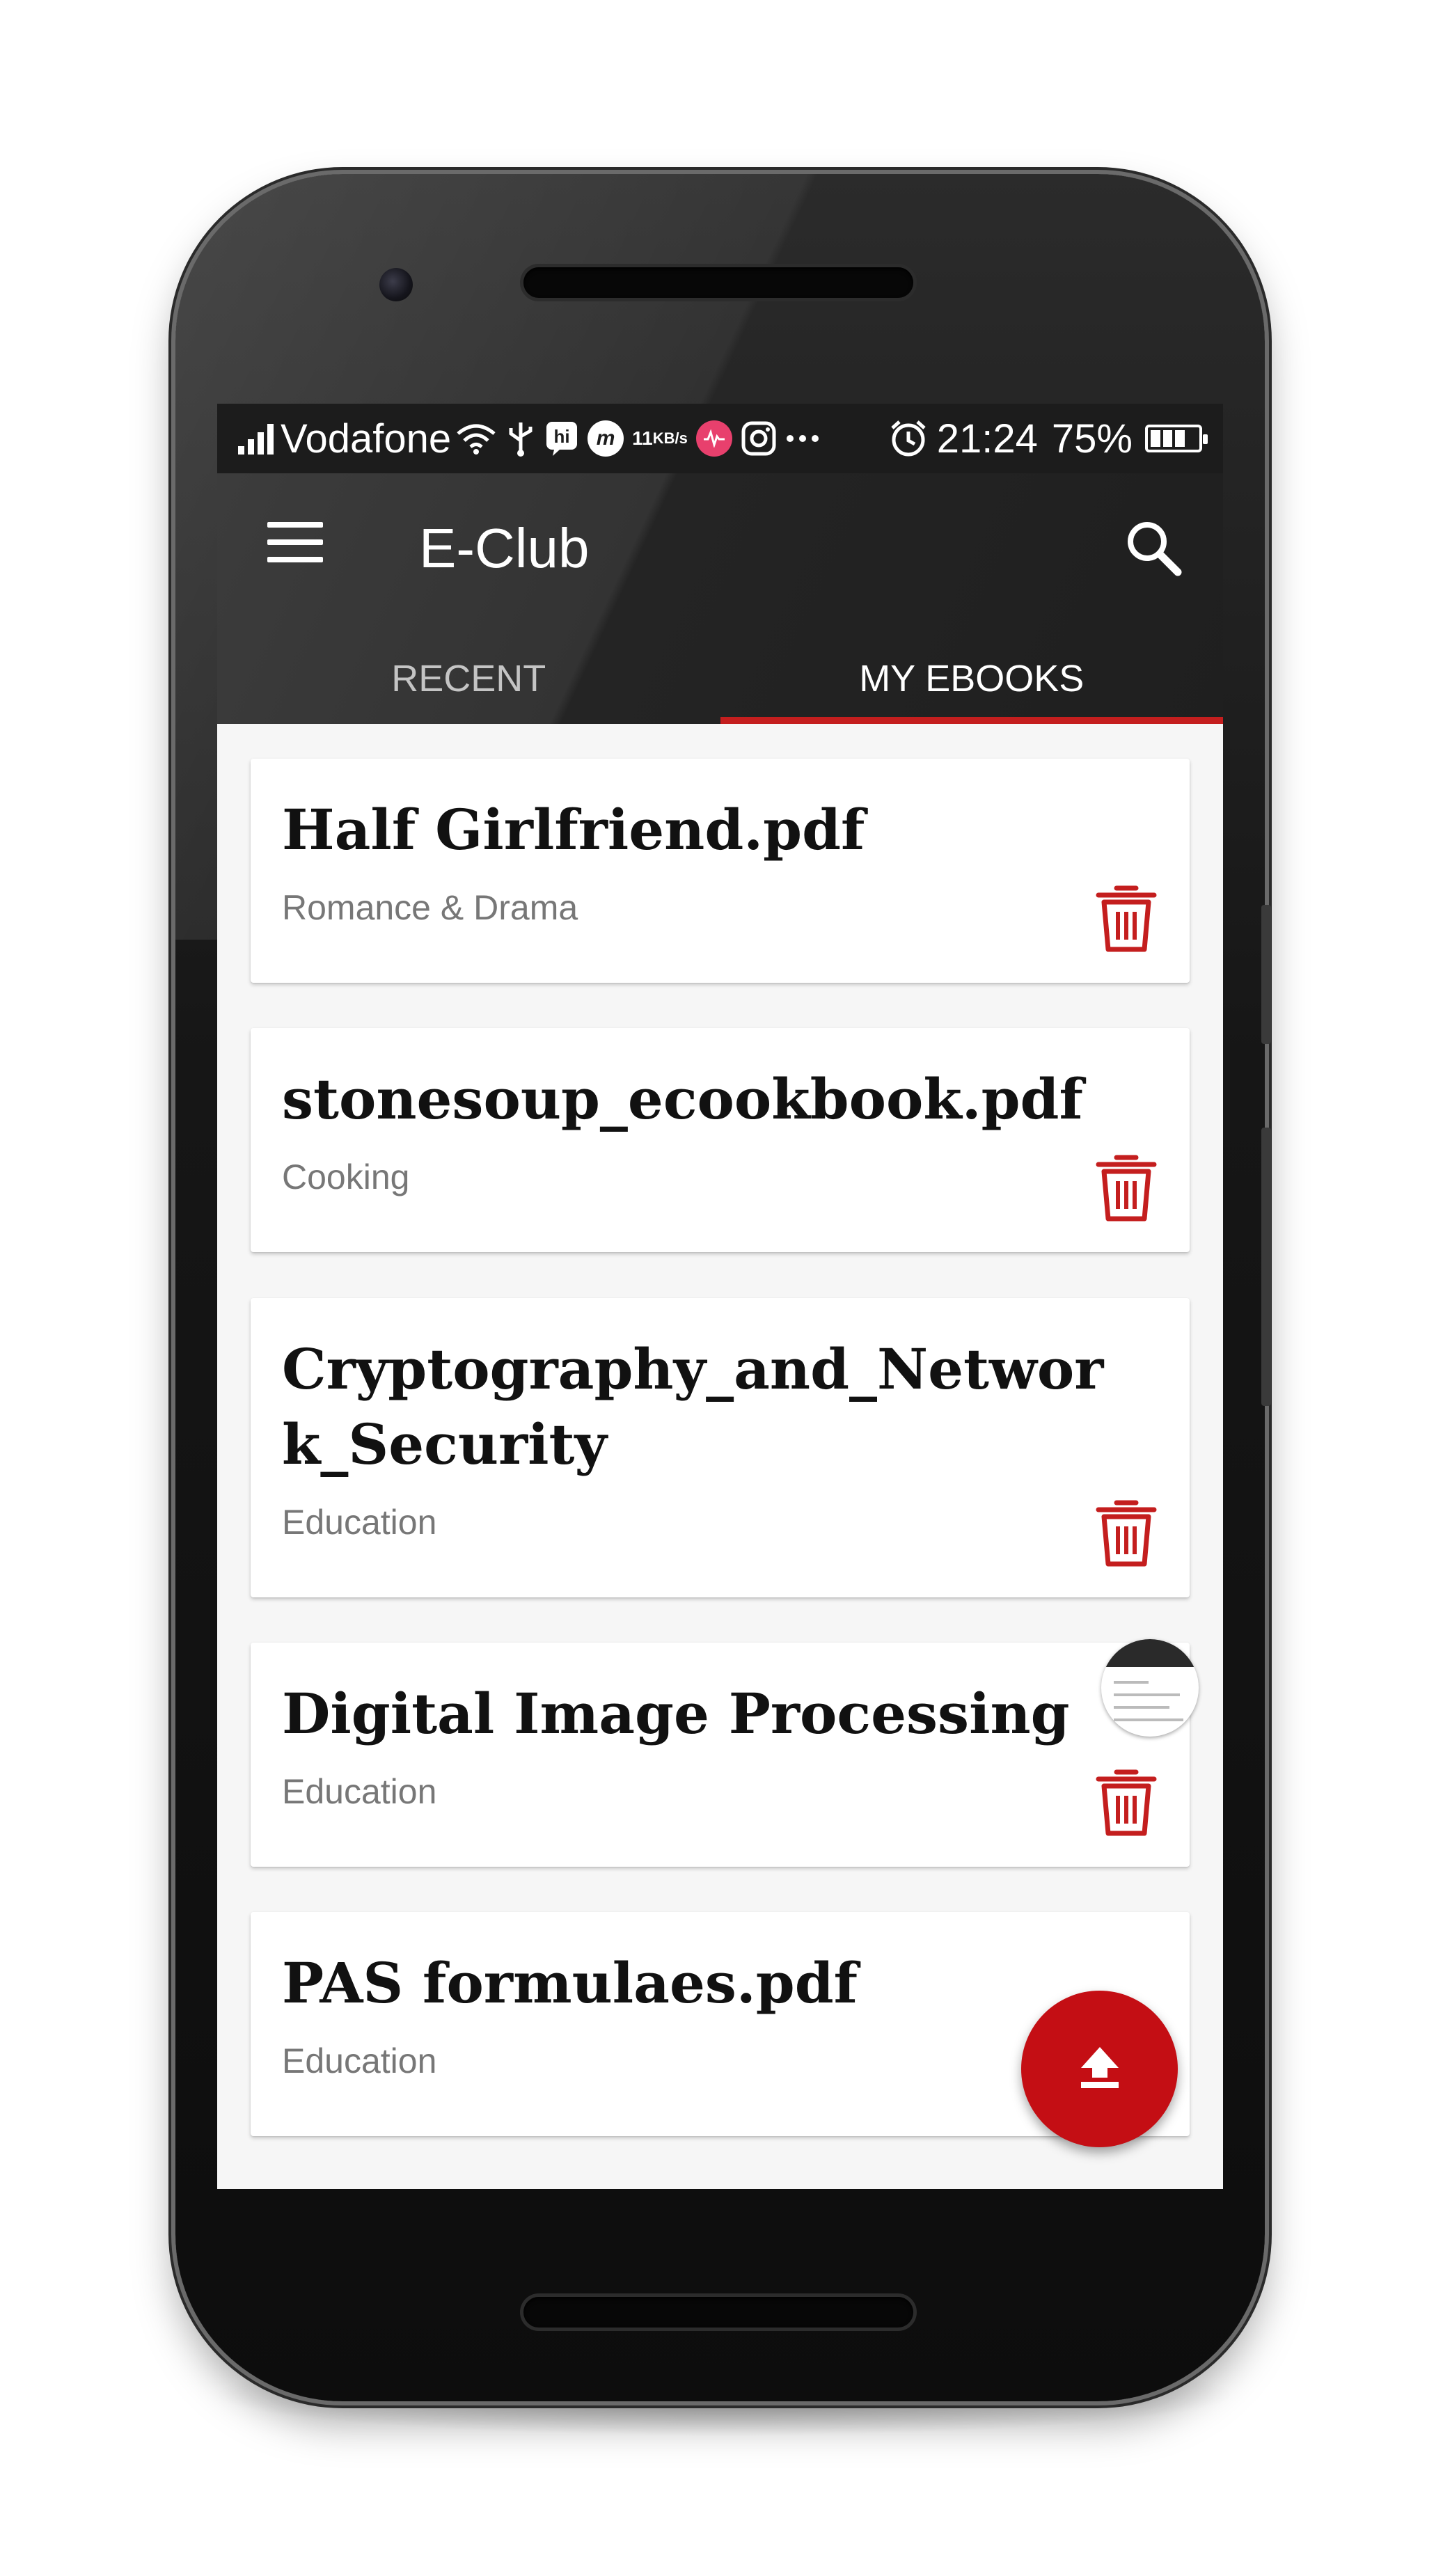  I want to click on tab-recent: RECENT, so click(468, 678).